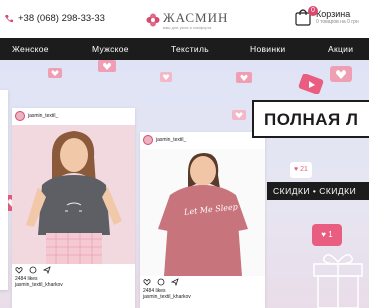 Image resolution: width=369 pixels, height=308 pixels. Describe the element at coordinates (153, 20) in the screenshot. I see `flower-logo-icon` at that location.